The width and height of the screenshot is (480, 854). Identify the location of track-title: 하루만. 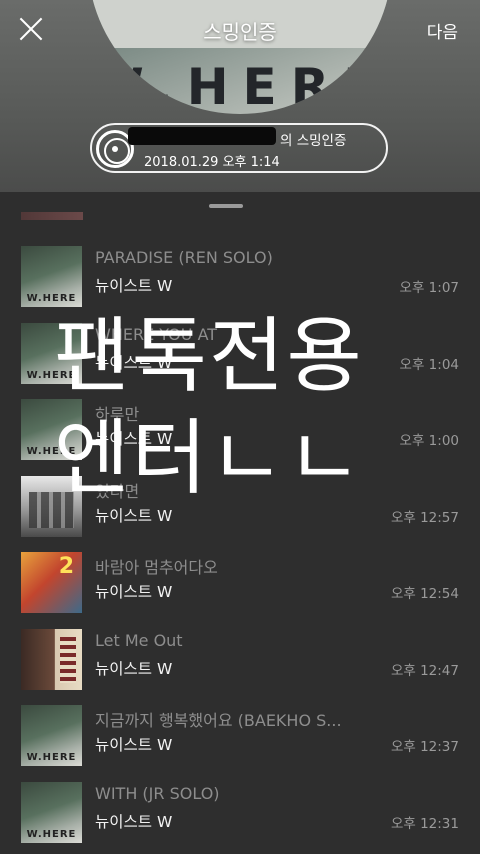
(117, 414).